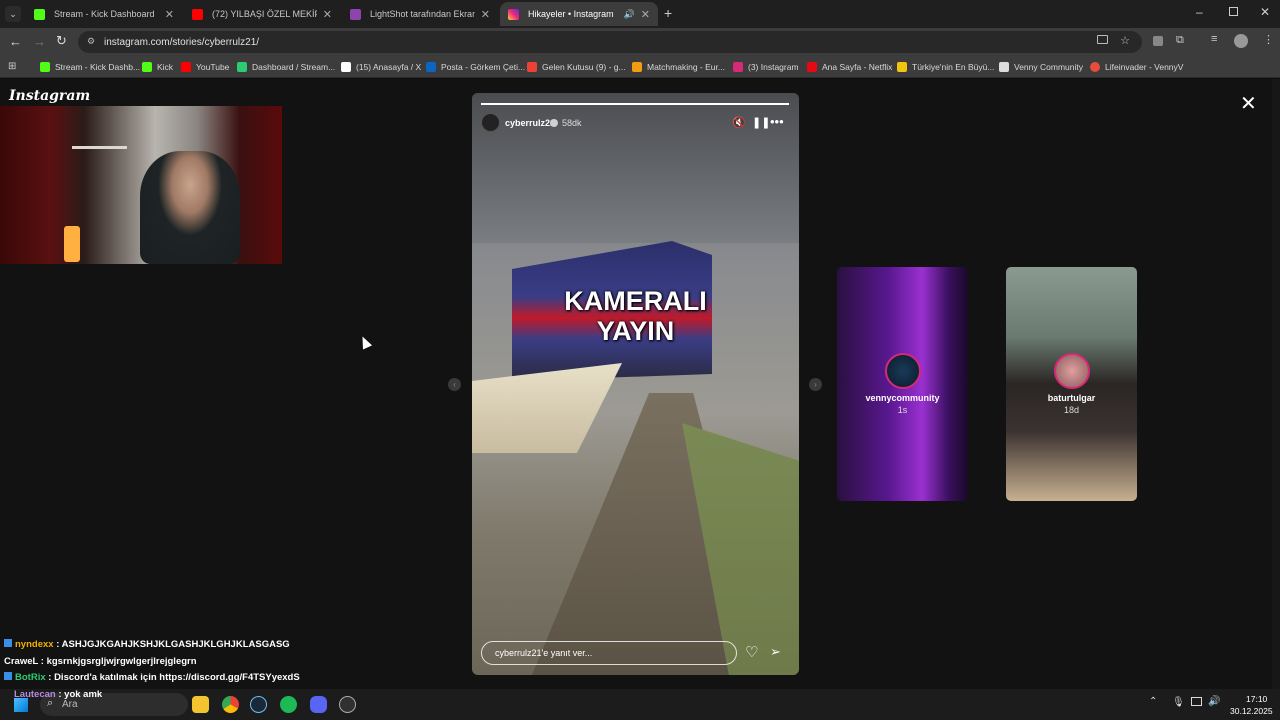  Describe the element at coordinates (1251, 711) in the screenshot. I see `clock-date: 30.12.2025` at that location.